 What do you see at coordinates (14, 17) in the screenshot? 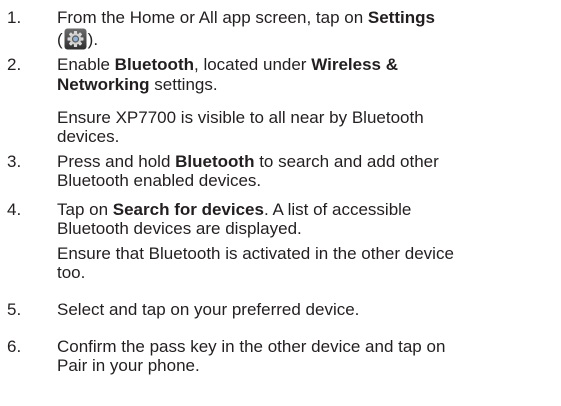
I see `step-number: 1.` at bounding box center [14, 17].